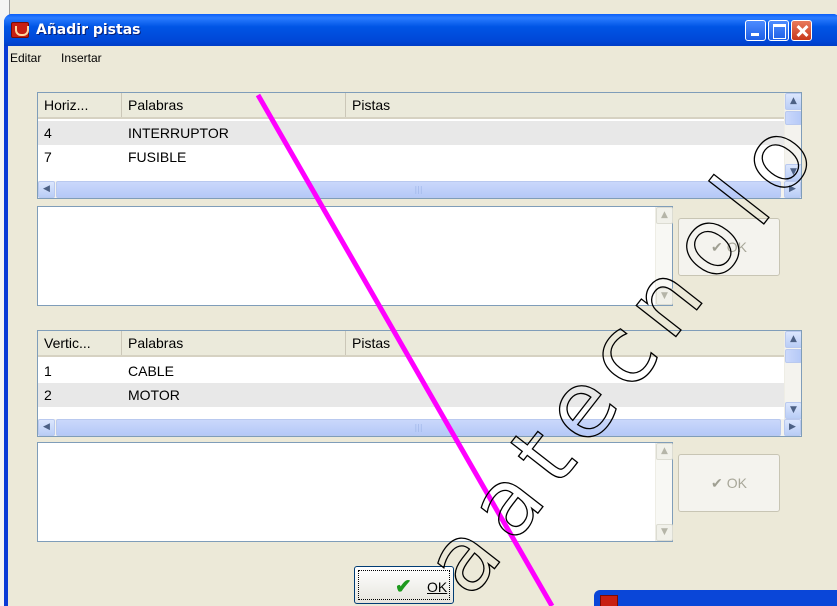 This screenshot has height=606, width=837. I want to click on background-window-titlebar, so click(715, 598).